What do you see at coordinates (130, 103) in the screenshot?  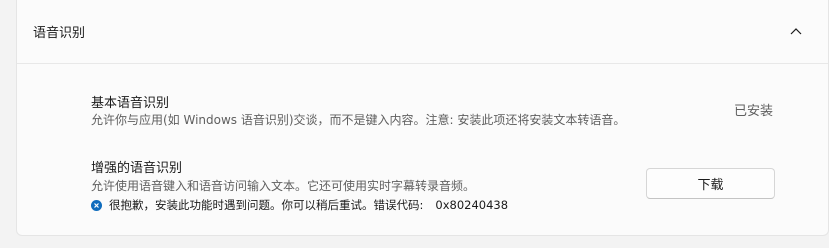 I see `basic-speech-title: 基本语音识别` at bounding box center [130, 103].